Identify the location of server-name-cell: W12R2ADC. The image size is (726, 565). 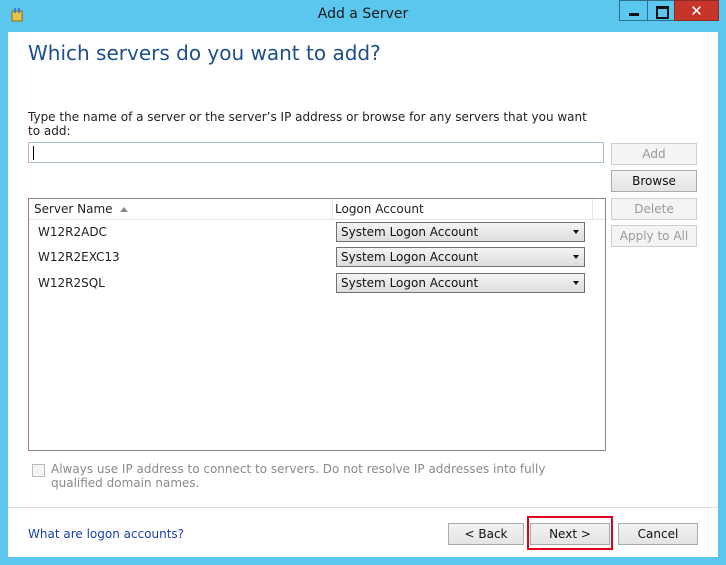
(72, 232).